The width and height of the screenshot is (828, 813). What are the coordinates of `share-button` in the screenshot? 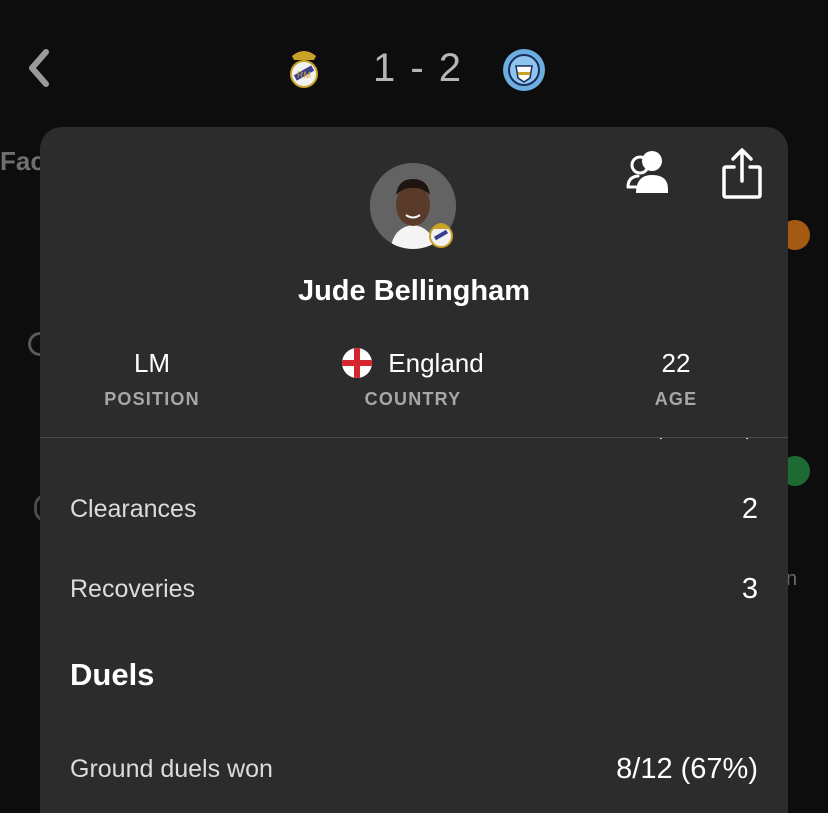 It's located at (742, 174).